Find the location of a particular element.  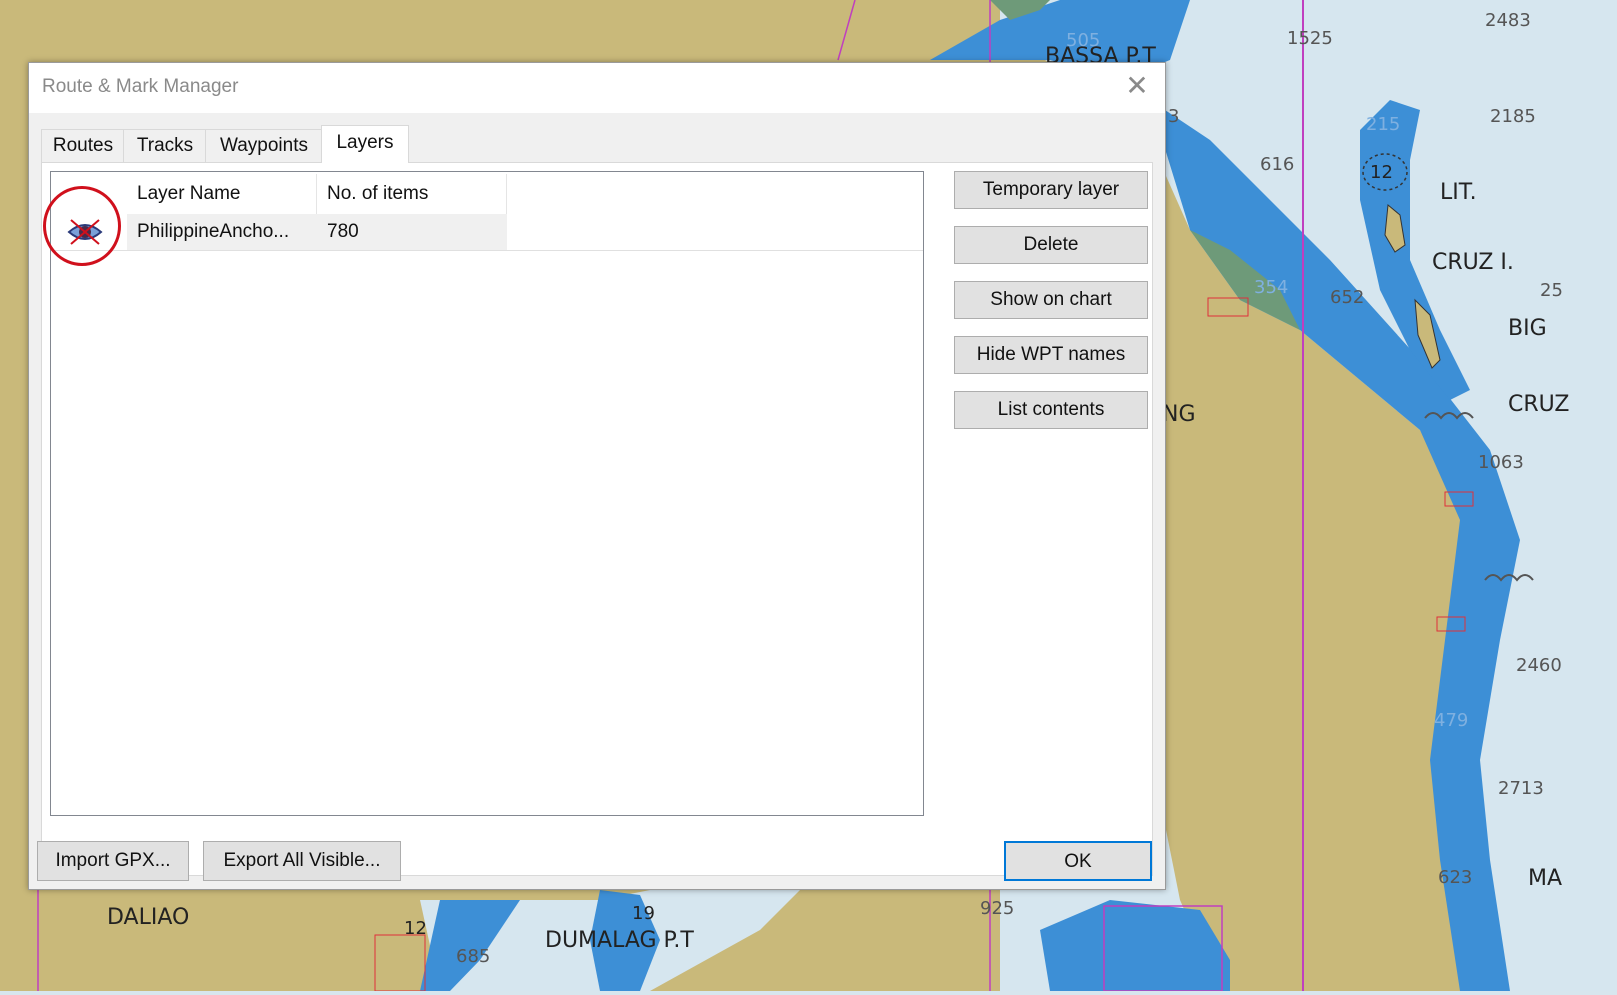

list-contents-button: List contents is located at coordinates (1051, 410).